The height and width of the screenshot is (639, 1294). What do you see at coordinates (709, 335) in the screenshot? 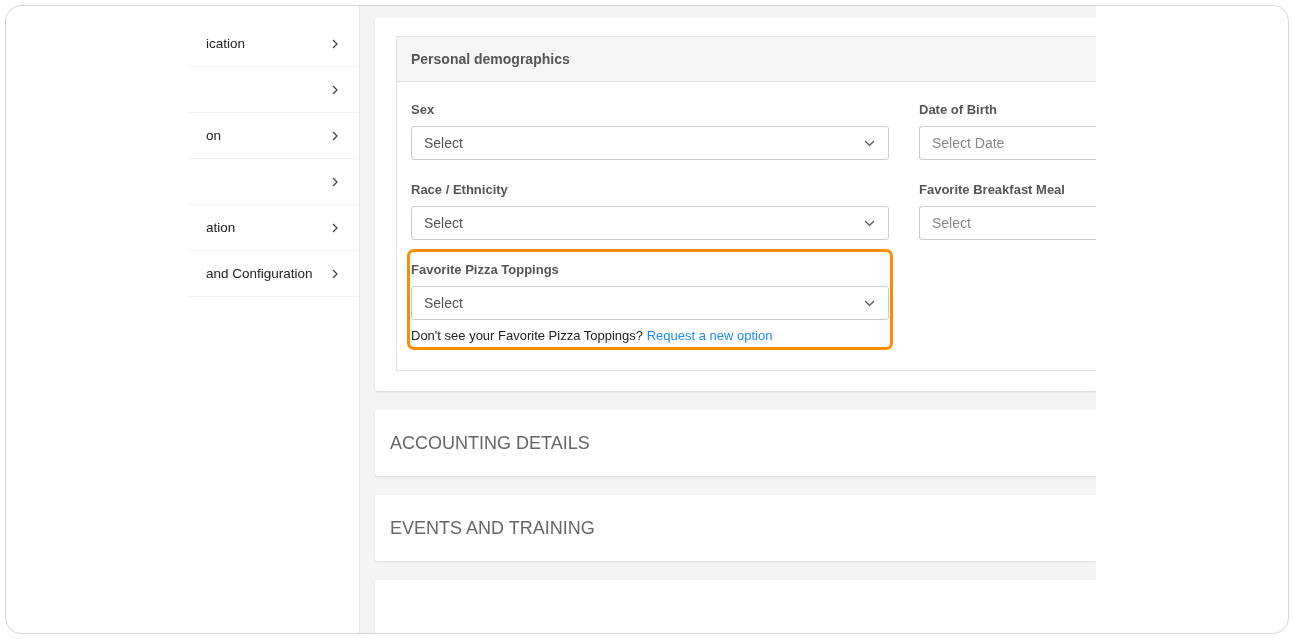
I see `request-option-link: Request a new option` at bounding box center [709, 335].